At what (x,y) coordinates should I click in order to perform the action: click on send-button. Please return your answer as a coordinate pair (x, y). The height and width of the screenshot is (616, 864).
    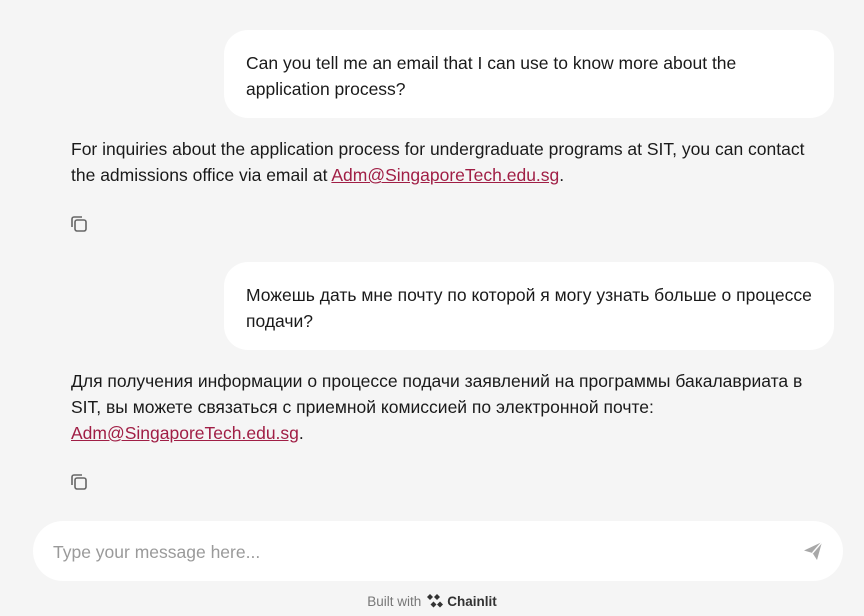
    Looking at the image, I should click on (813, 551).